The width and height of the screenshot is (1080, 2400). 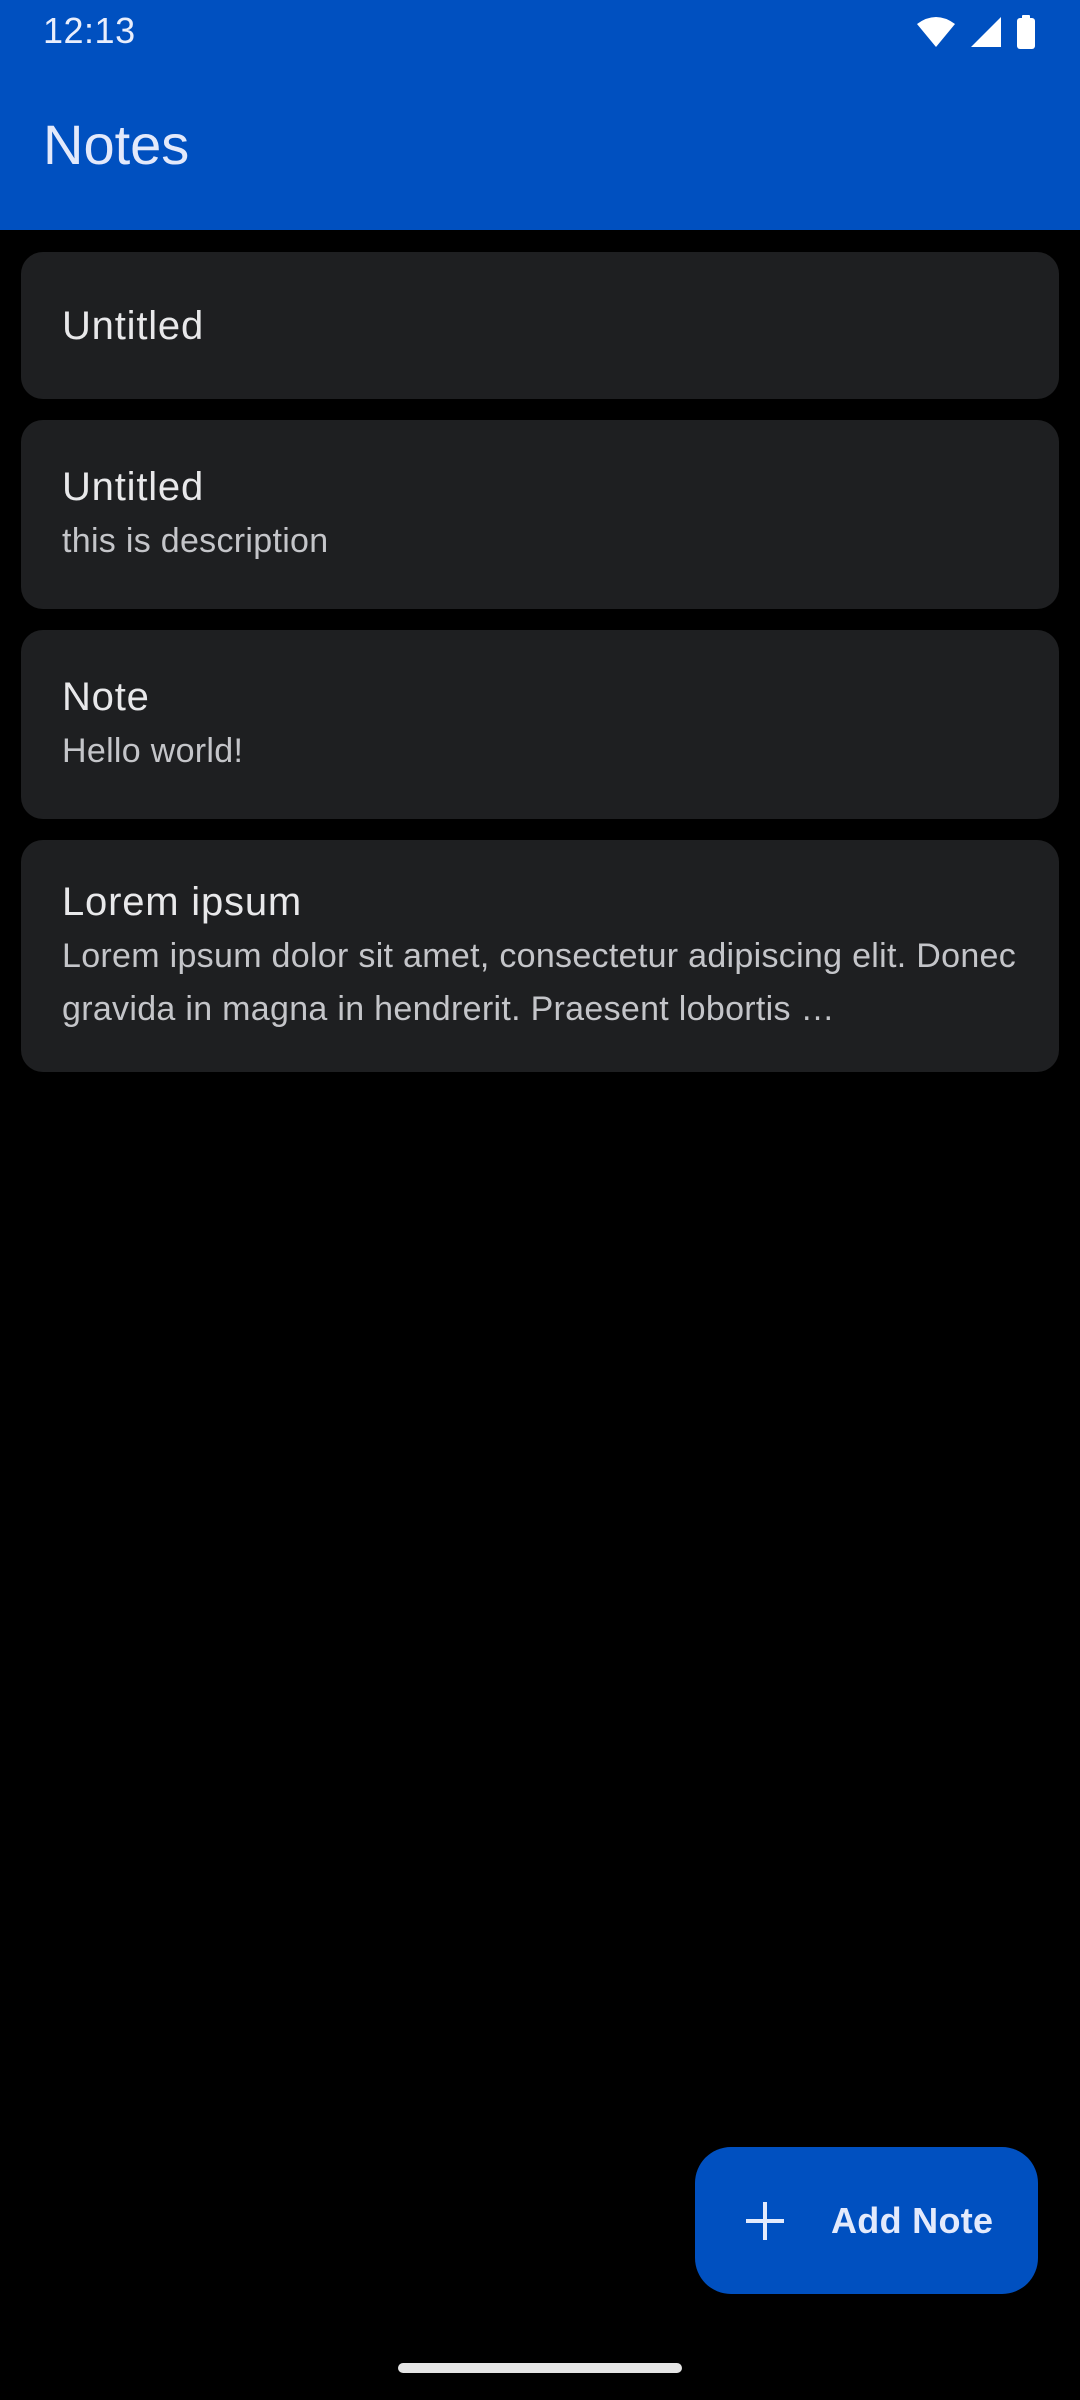 What do you see at coordinates (89, 30) in the screenshot?
I see `status-time: 12:13` at bounding box center [89, 30].